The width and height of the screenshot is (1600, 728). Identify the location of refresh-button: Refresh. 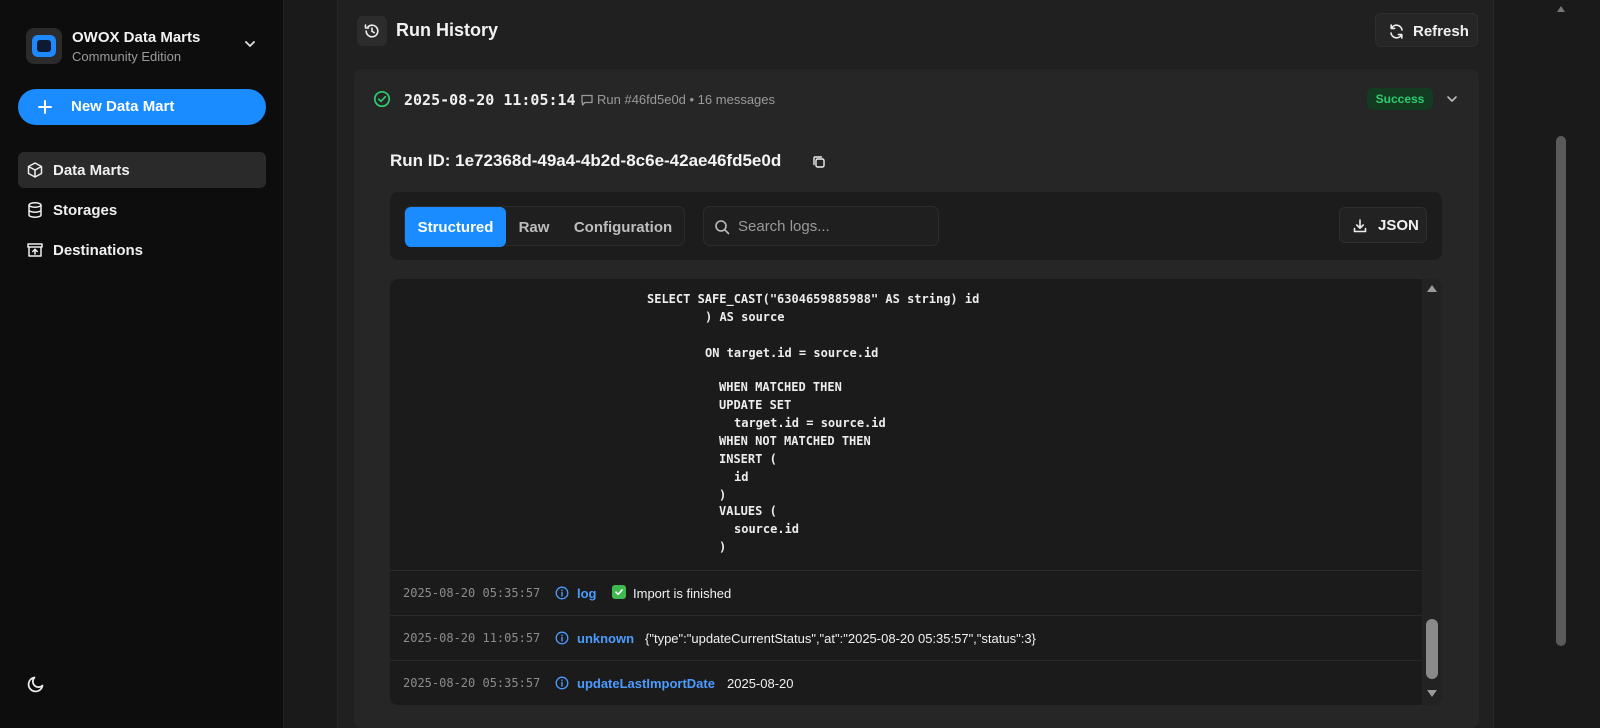
(1426, 30).